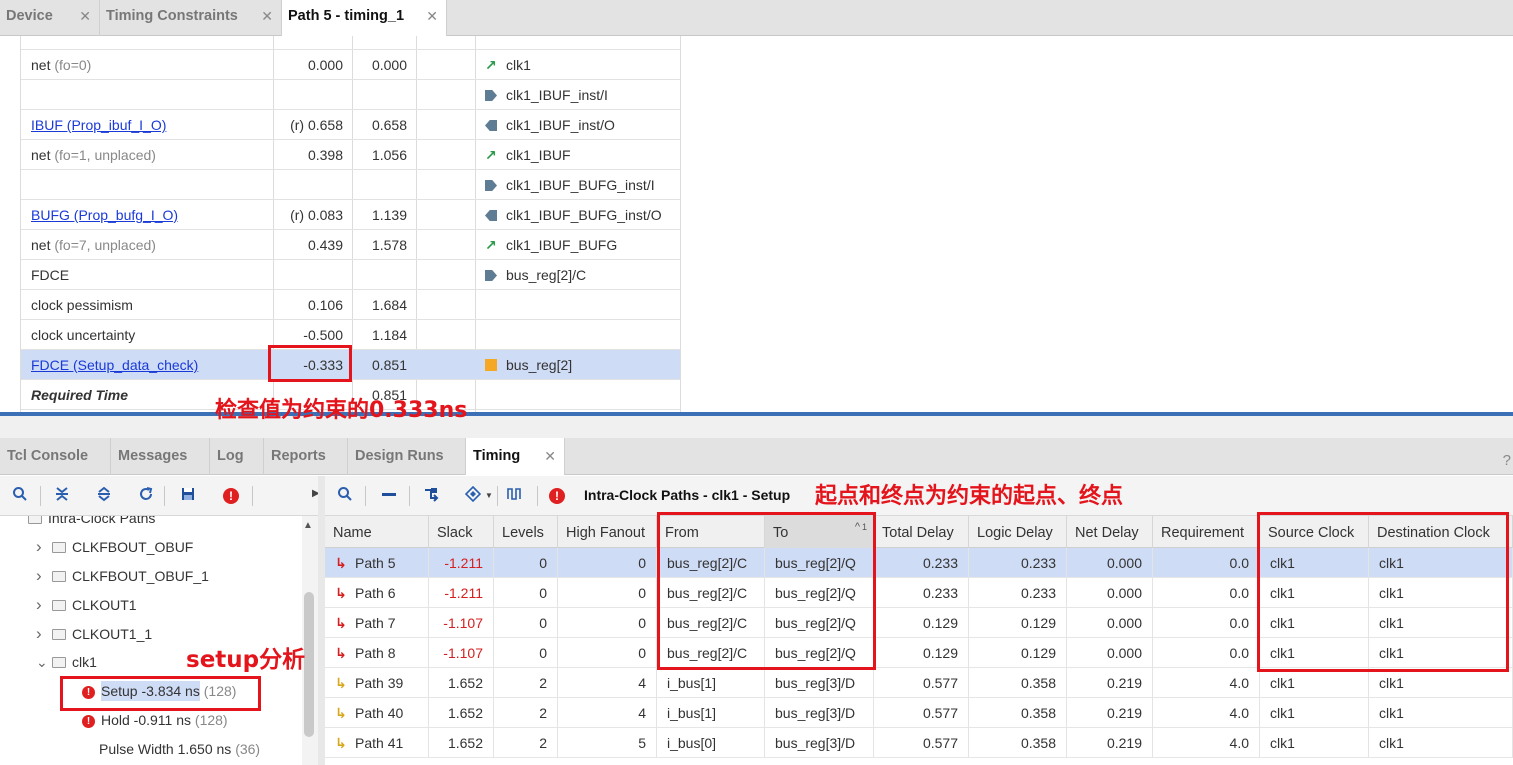  I want to click on table-row: net (fo=0) 0.000 0.000 ↗ clk1, so click(350, 65).